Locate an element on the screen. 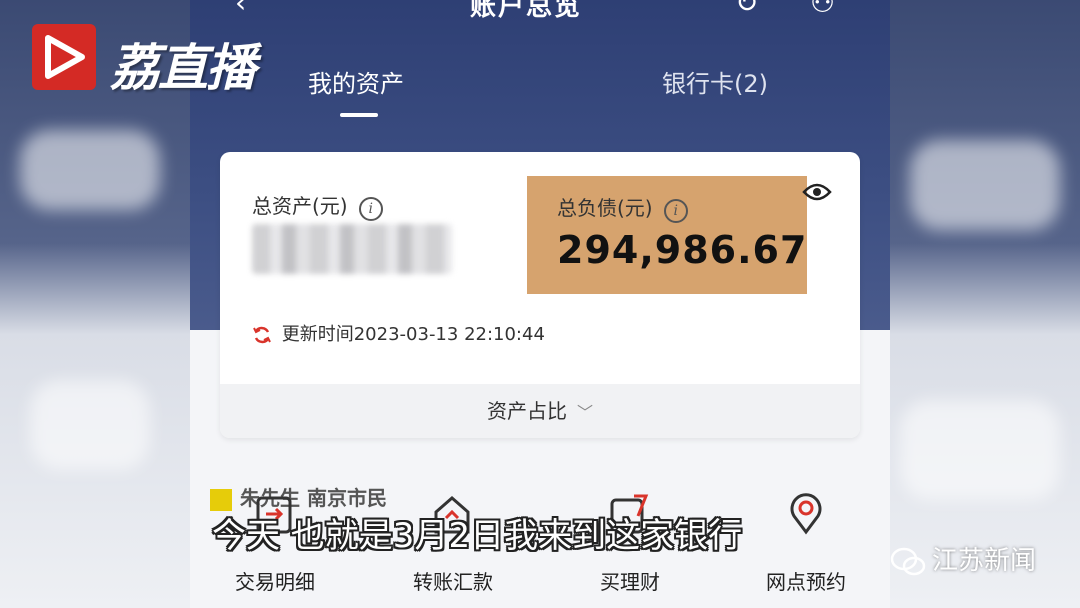 The height and width of the screenshot is (608, 1080). branch-location-icon is located at coordinates (806, 514).